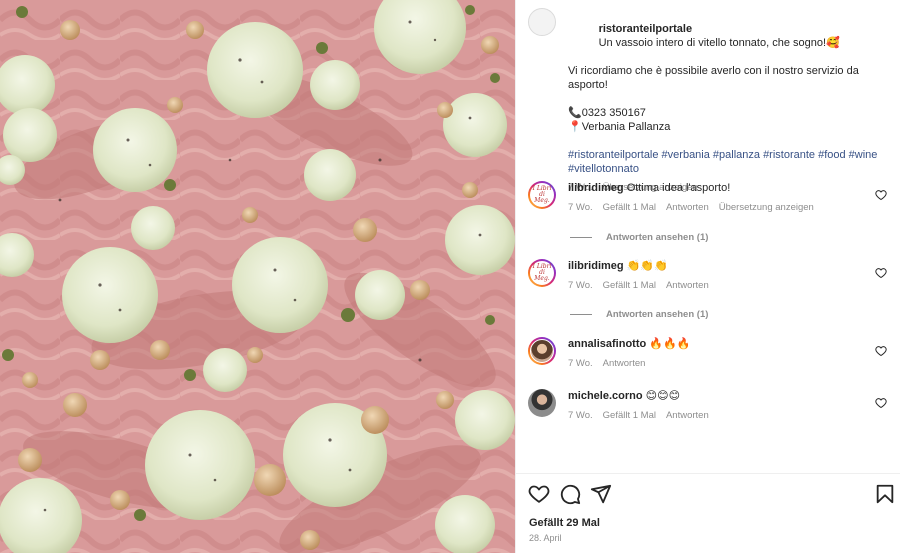 This screenshot has height=553, width=900. Describe the element at coordinates (708, 513) in the screenshot. I see `action-bar: Gefällt 29 Mal 28. April` at that location.